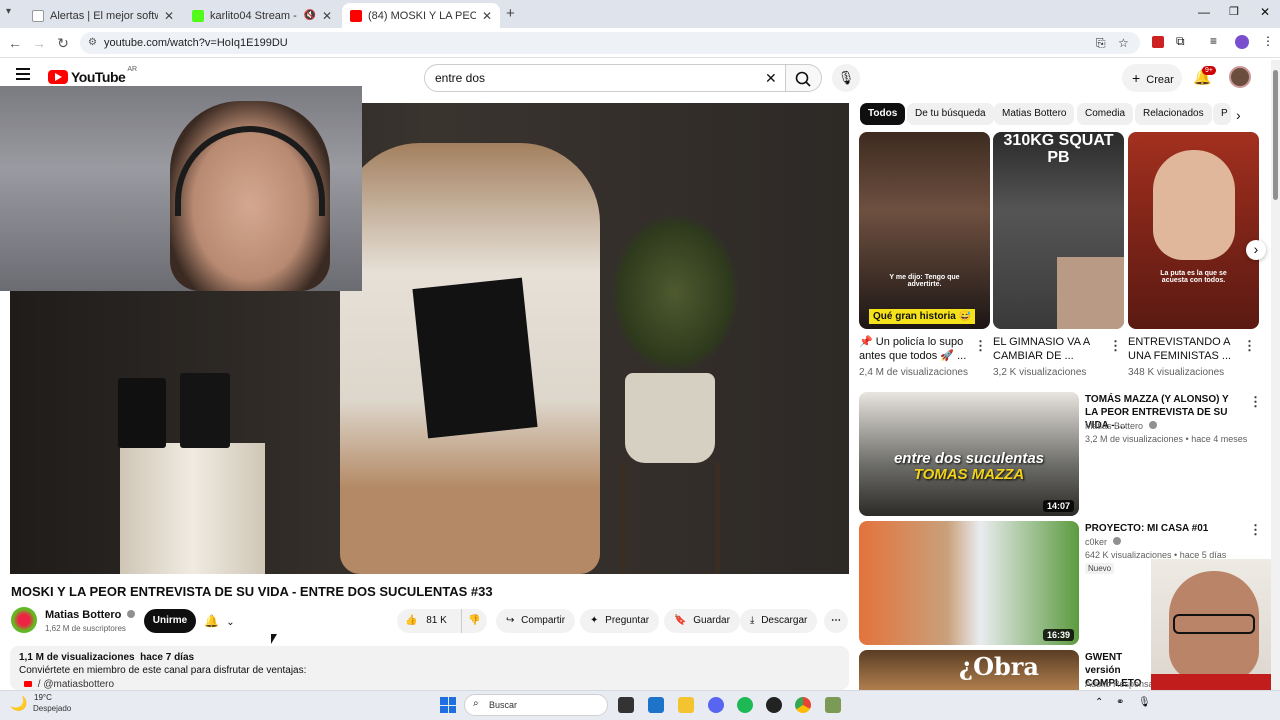 The height and width of the screenshot is (720, 1280). I want to click on obs-icon, so click(774, 705).